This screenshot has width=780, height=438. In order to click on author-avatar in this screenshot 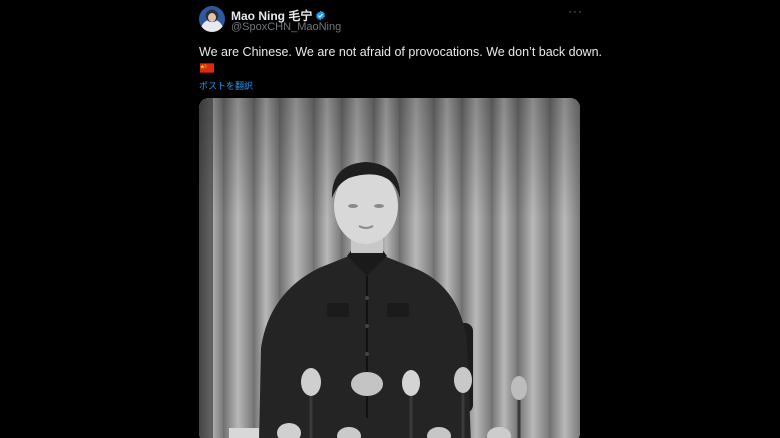, I will do `click(212, 19)`.